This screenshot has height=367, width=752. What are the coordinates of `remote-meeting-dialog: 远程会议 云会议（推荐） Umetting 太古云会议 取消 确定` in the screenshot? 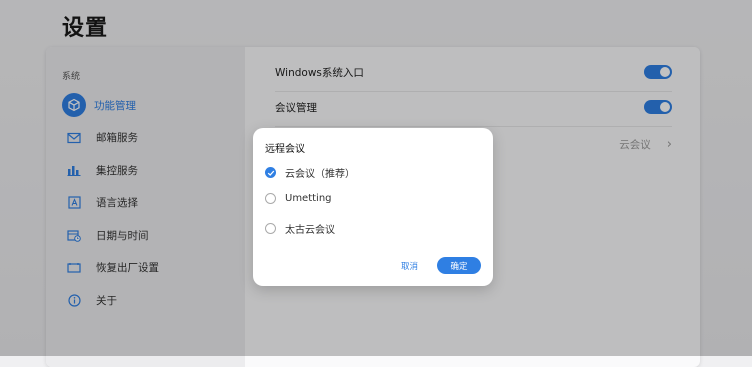 It's located at (373, 207).